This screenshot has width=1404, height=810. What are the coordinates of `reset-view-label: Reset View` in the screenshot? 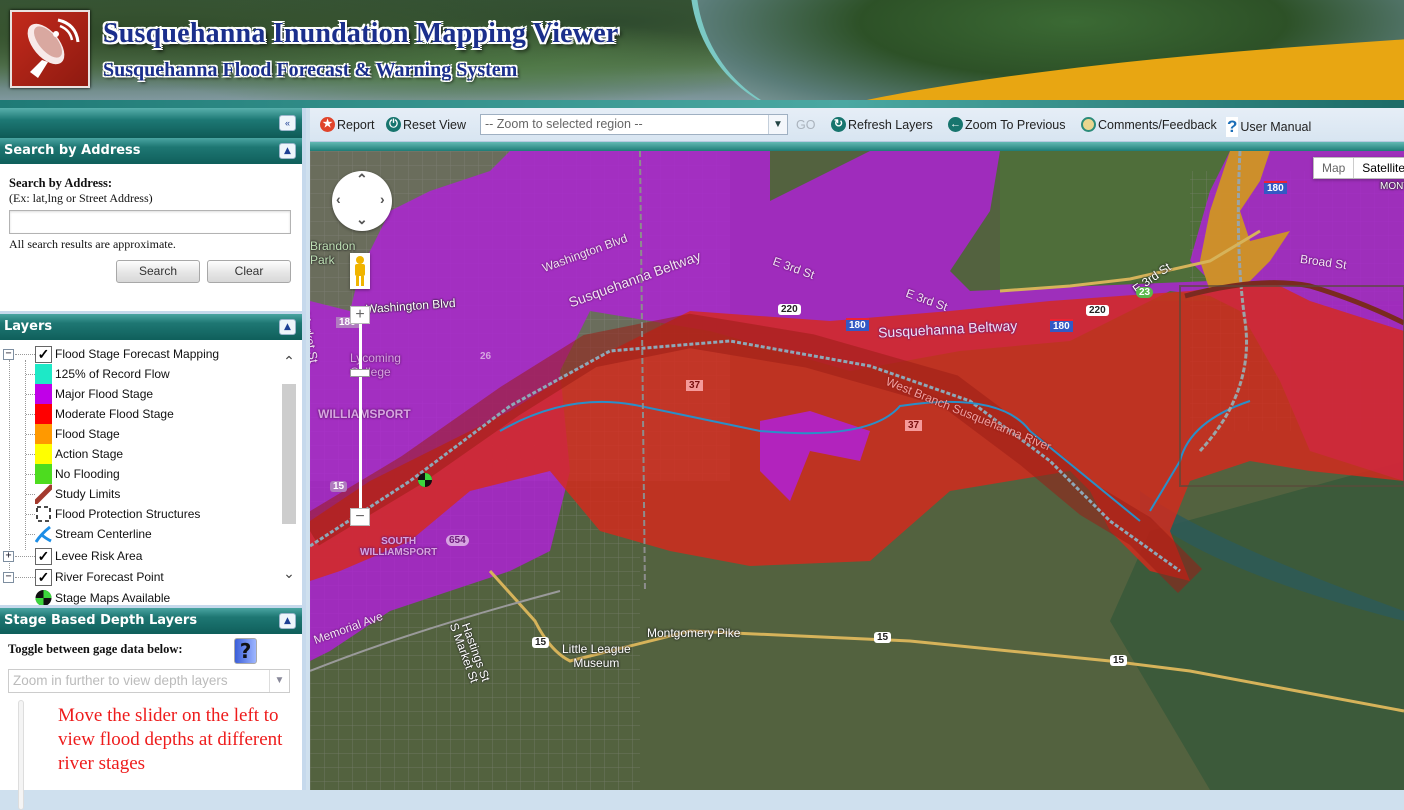 It's located at (434, 124).